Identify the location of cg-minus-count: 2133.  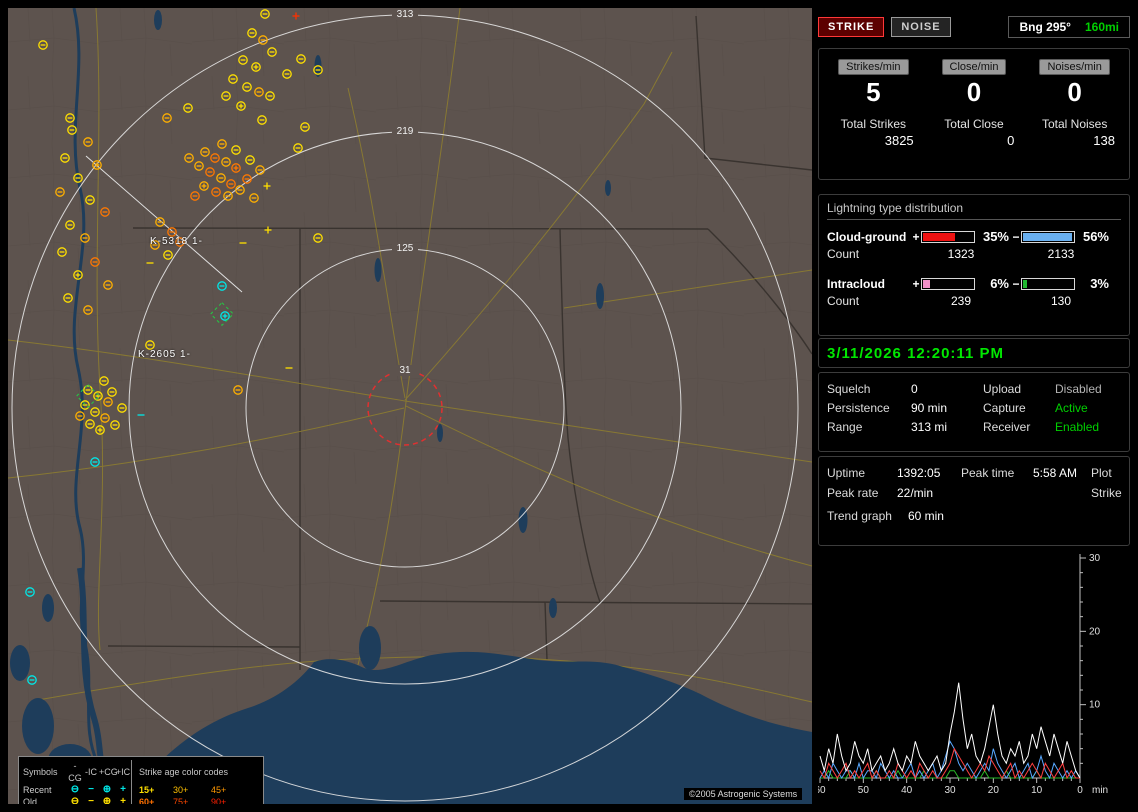
(1061, 254).